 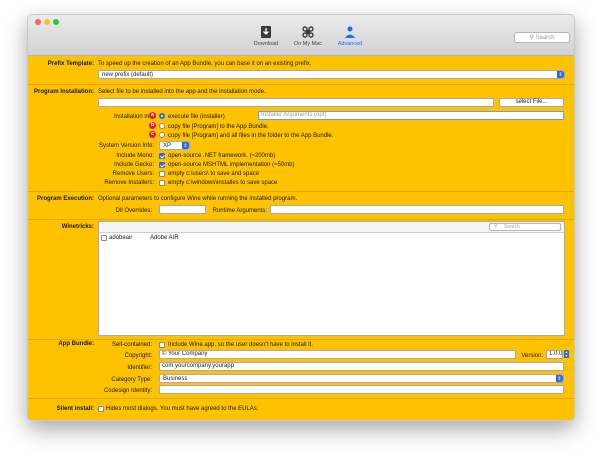 What do you see at coordinates (162, 116) in the screenshot?
I see `mode-execute-radio` at bounding box center [162, 116].